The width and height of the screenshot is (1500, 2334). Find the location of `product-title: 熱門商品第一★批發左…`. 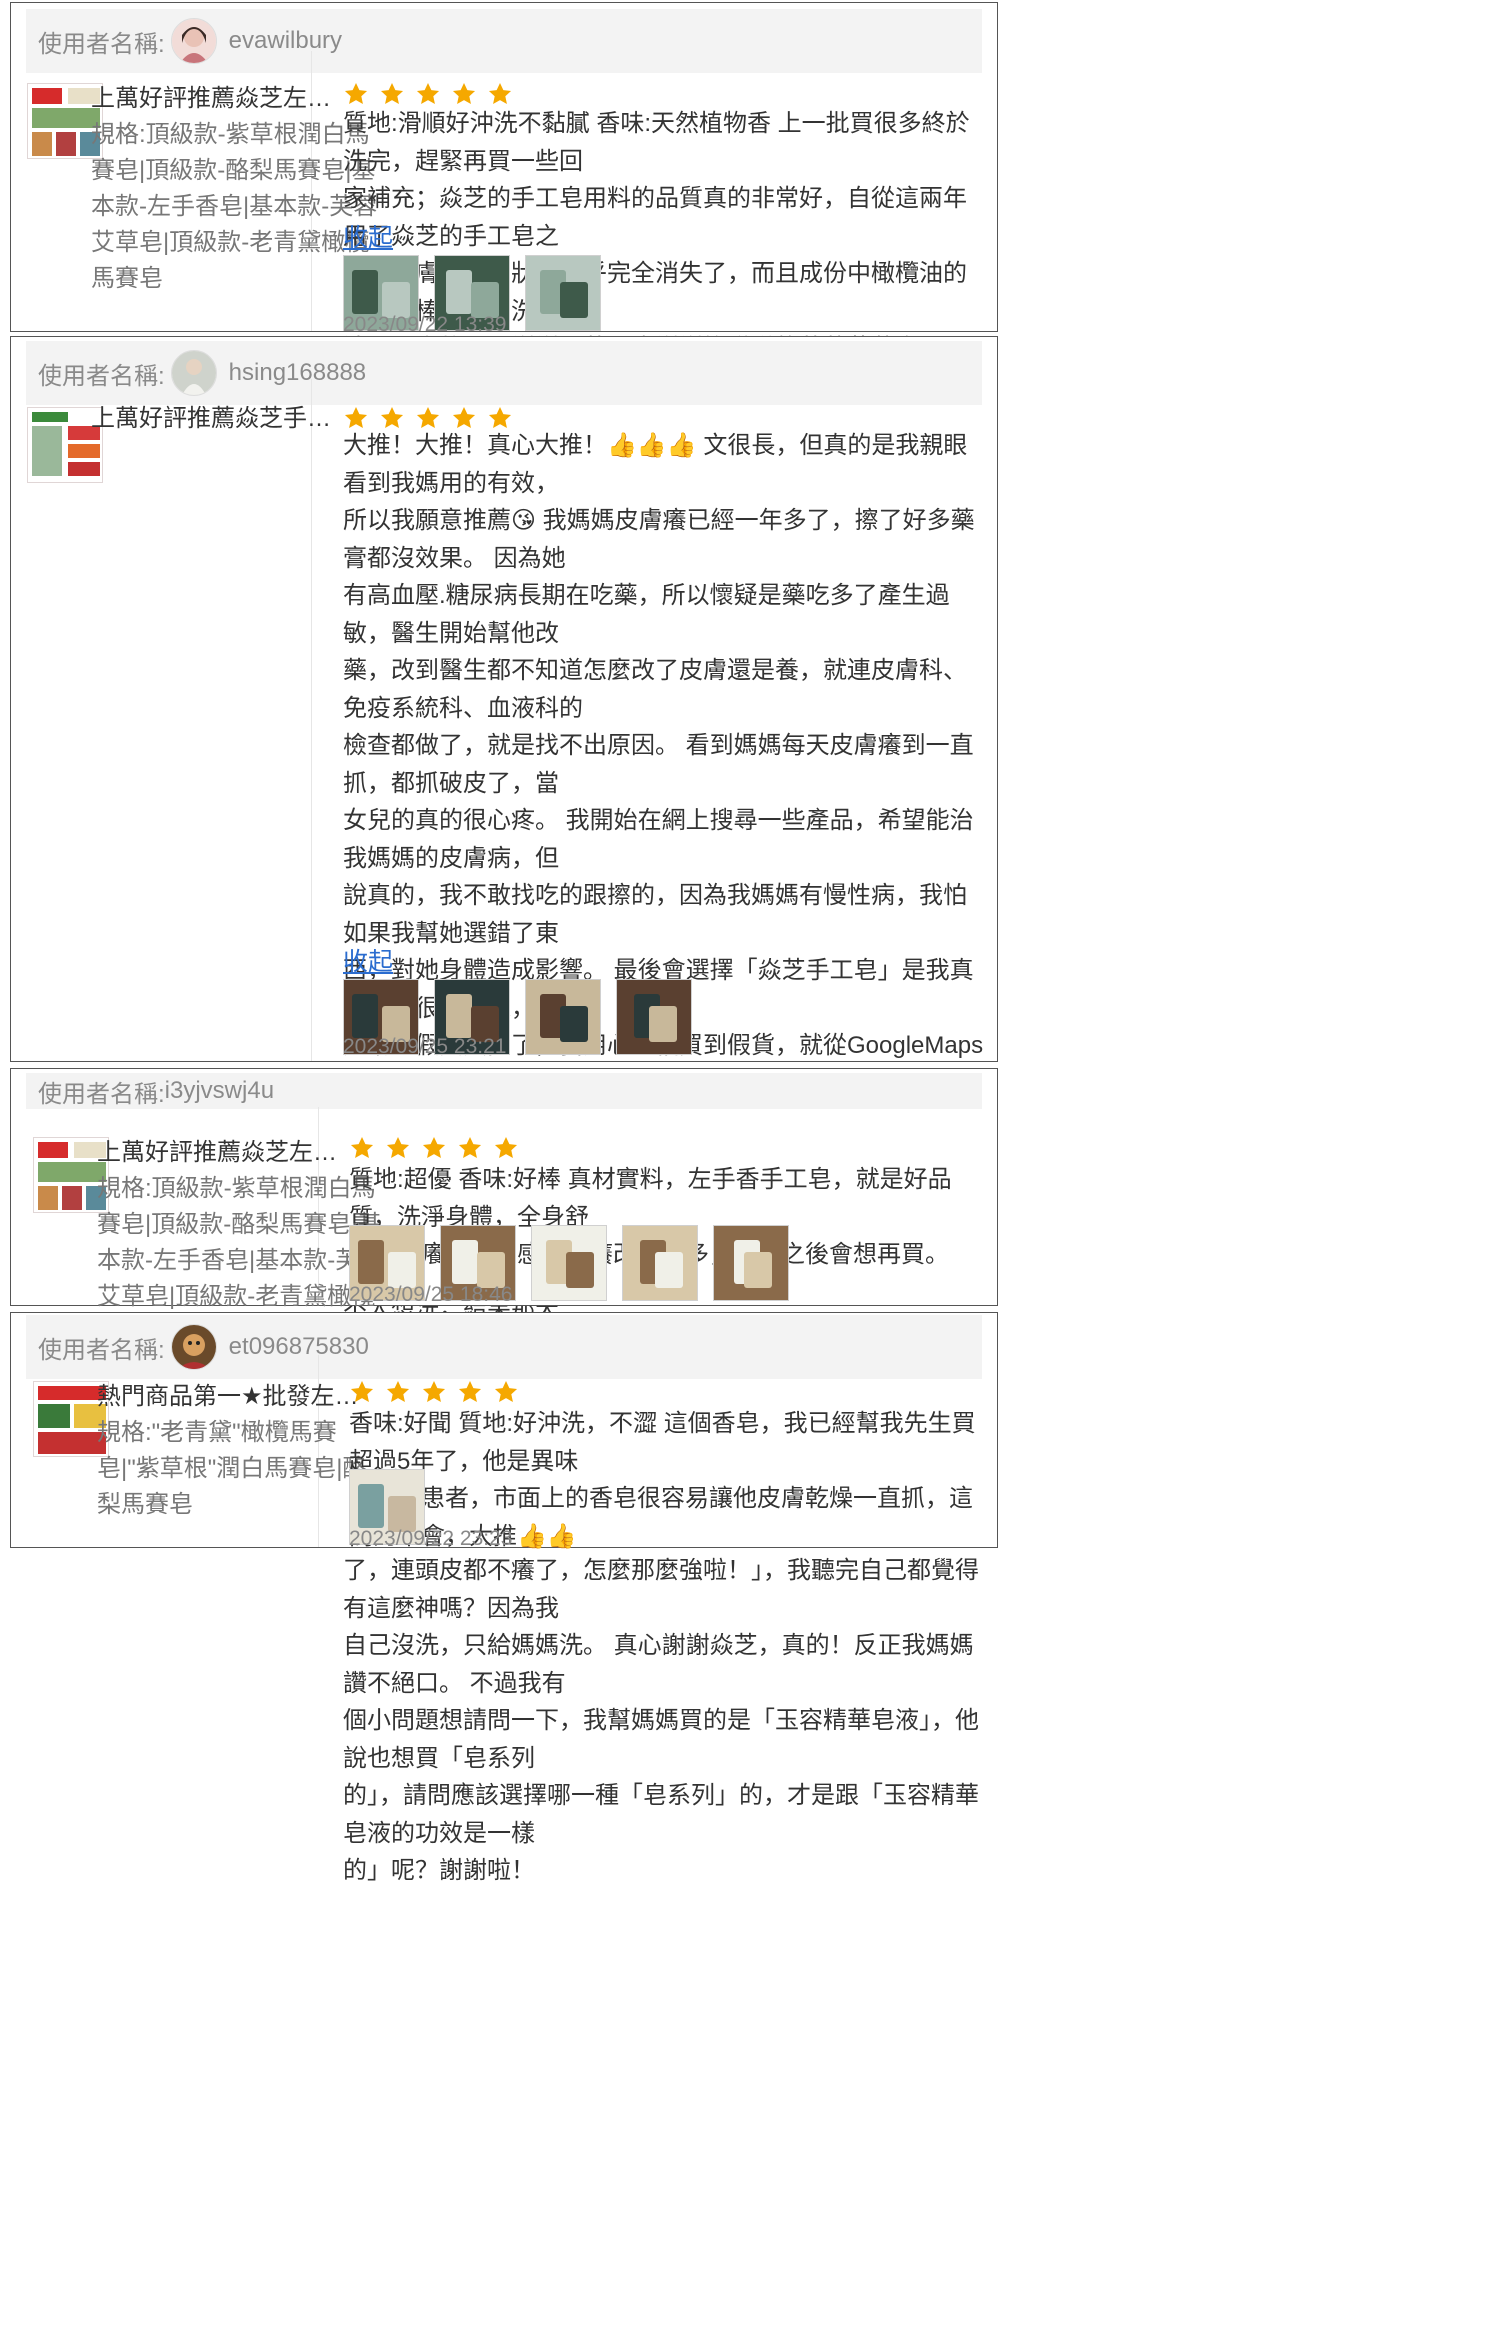

product-title: 熱門商品第一★批發左… is located at coordinates (242, 1397).